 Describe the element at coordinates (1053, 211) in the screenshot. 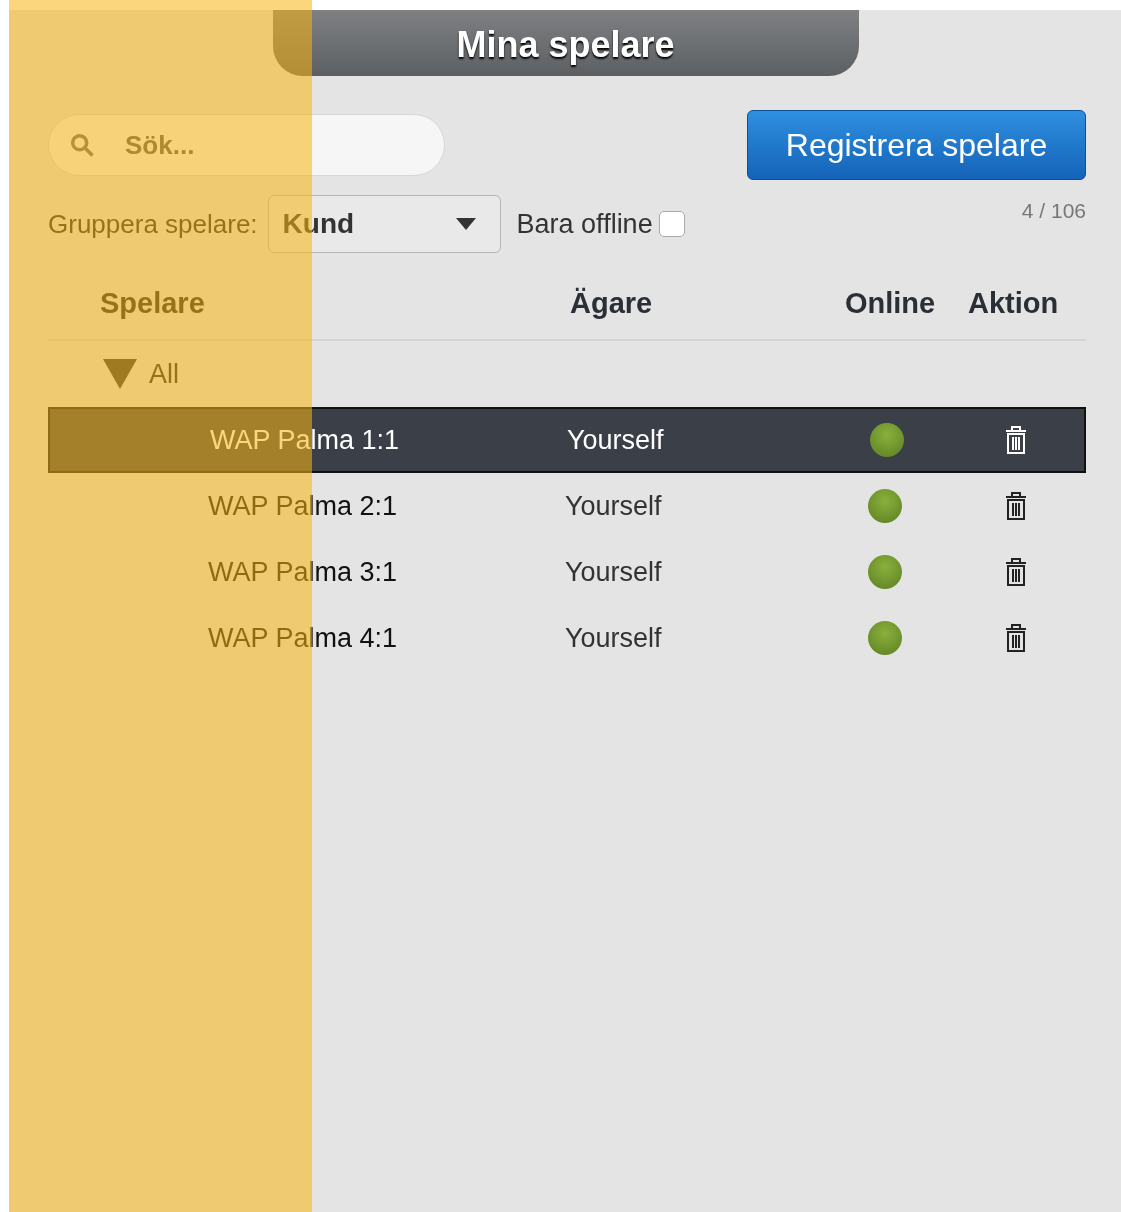

I see `player-count: 4 / 106` at that location.